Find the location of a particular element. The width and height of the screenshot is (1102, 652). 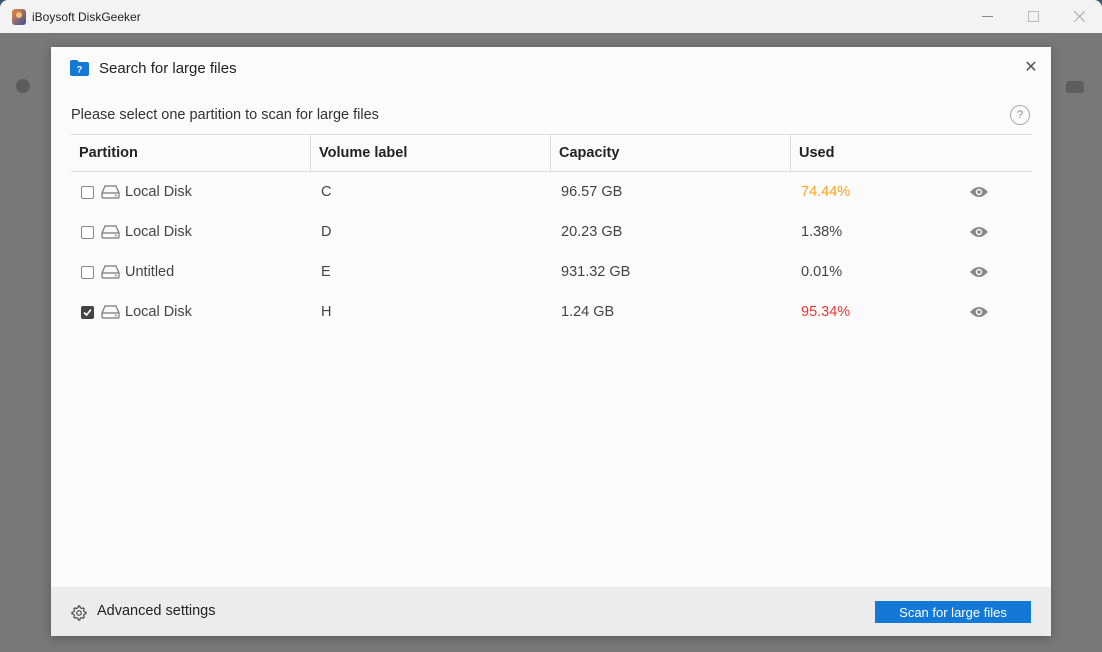

used-cell: 0.01% is located at coordinates (911, 272).